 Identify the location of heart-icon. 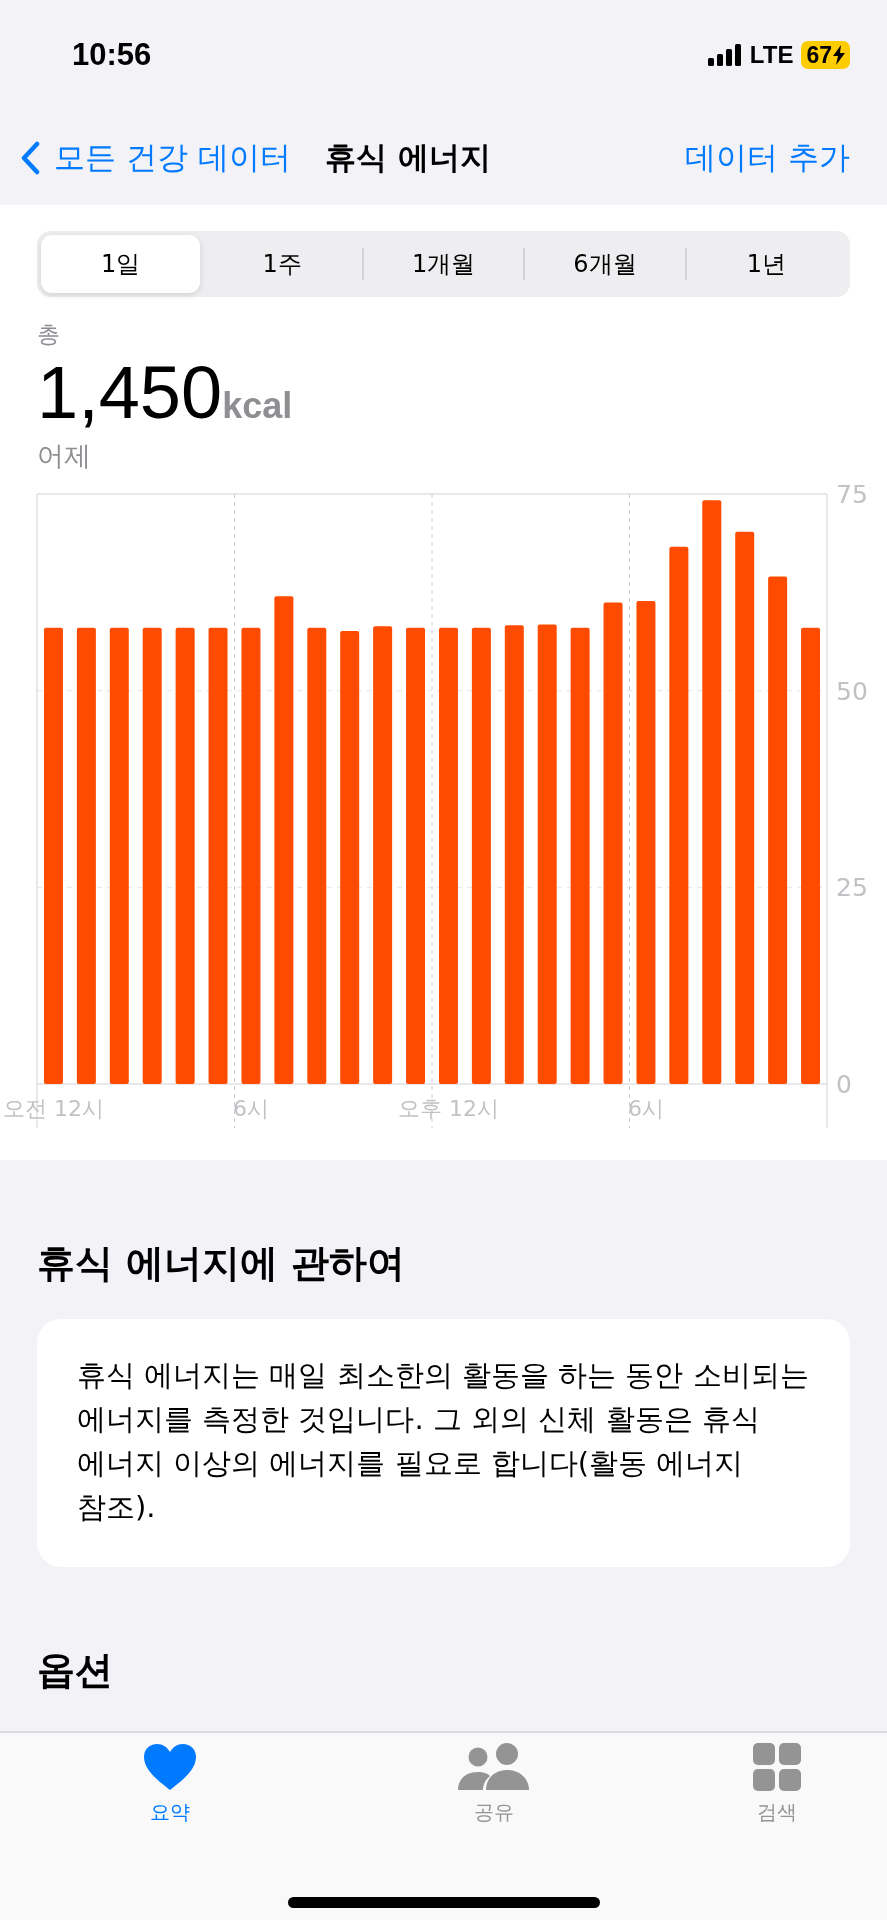
(170, 1767).